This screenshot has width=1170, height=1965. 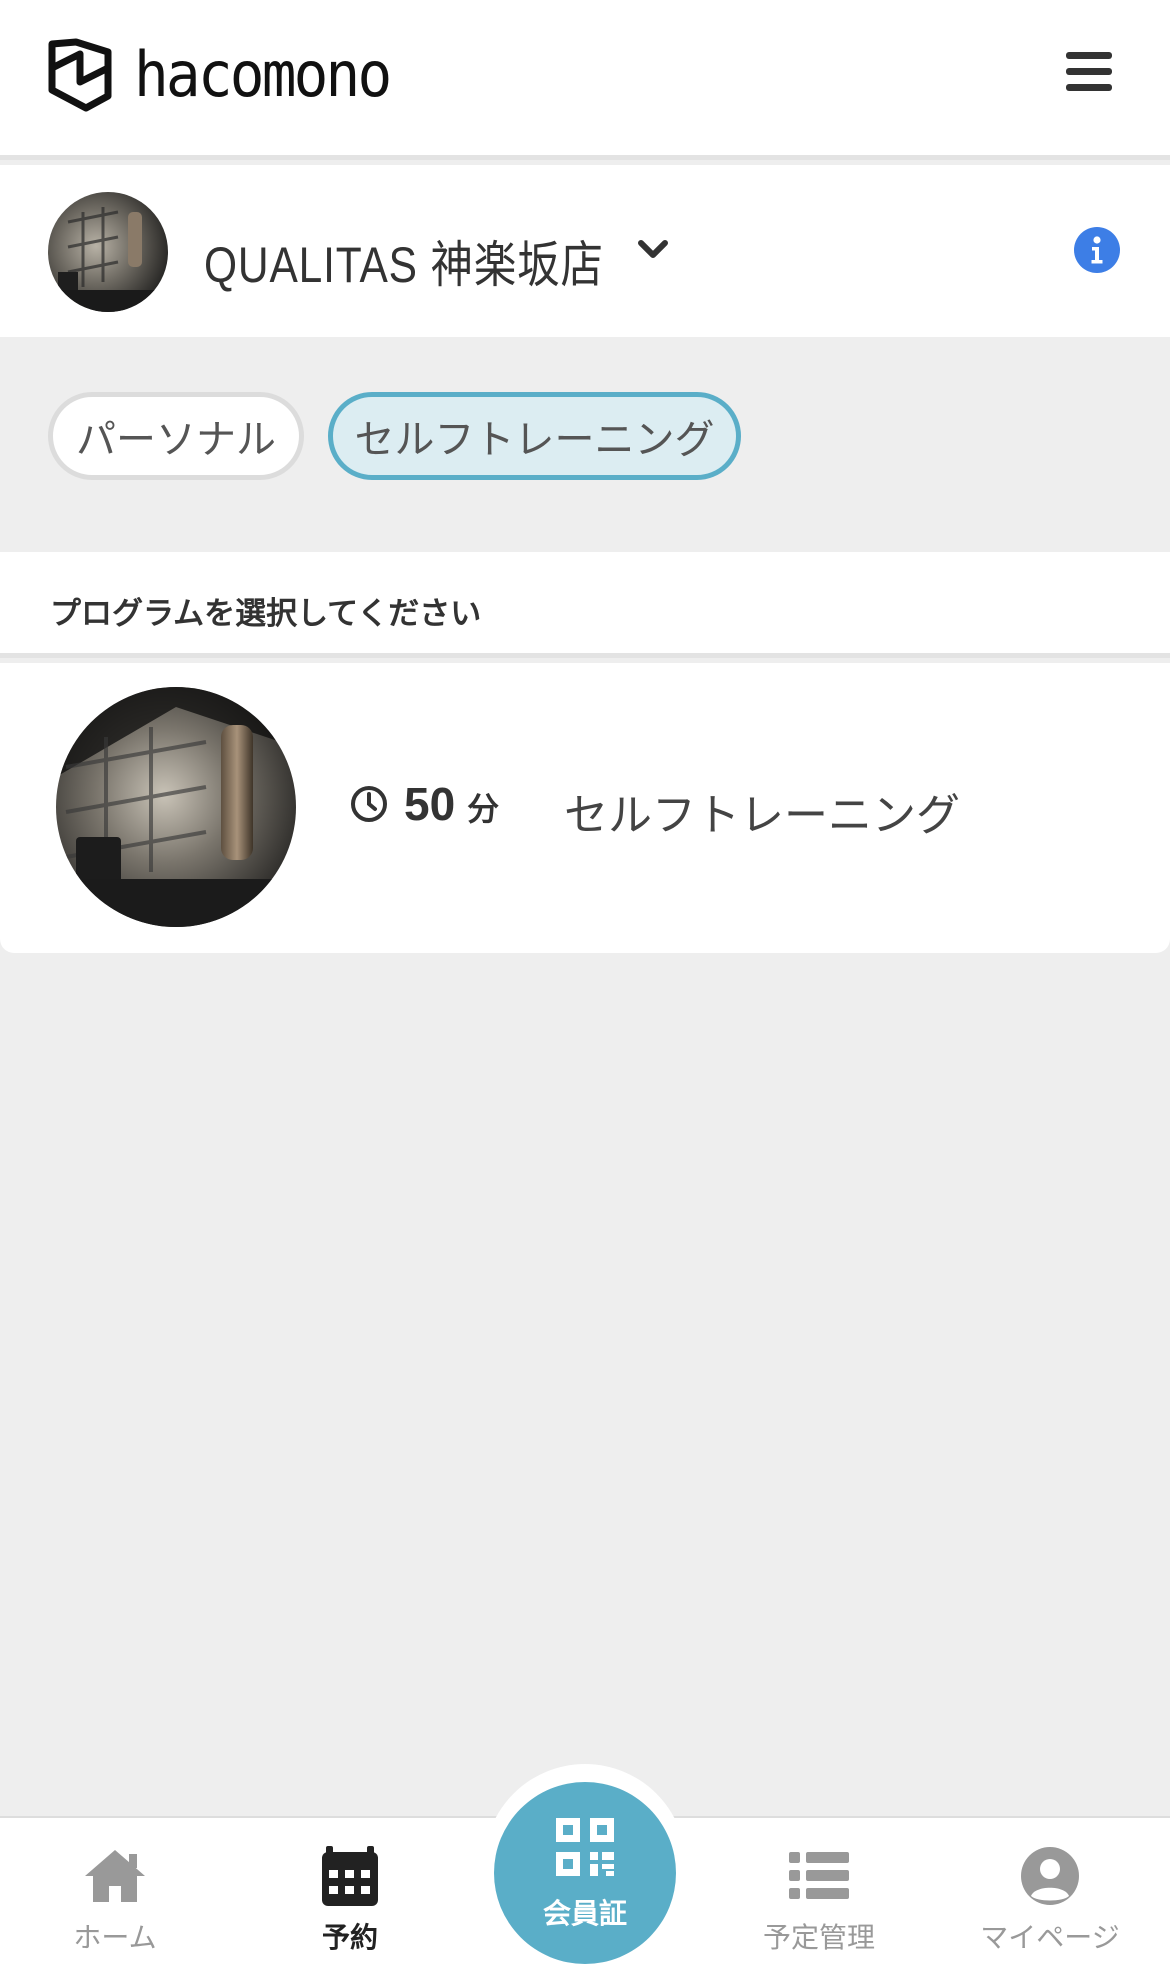 I want to click on list-icon, so click(x=819, y=1875).